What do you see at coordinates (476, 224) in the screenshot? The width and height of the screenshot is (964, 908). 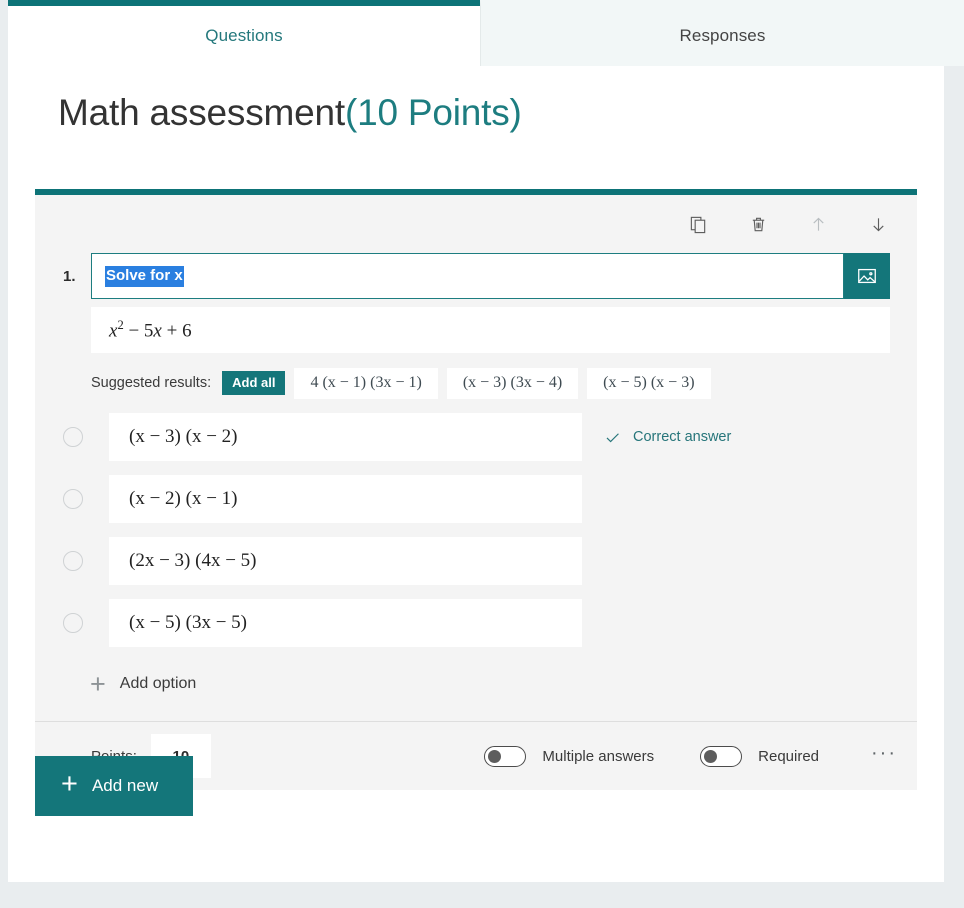 I see `question-card-toolbar` at bounding box center [476, 224].